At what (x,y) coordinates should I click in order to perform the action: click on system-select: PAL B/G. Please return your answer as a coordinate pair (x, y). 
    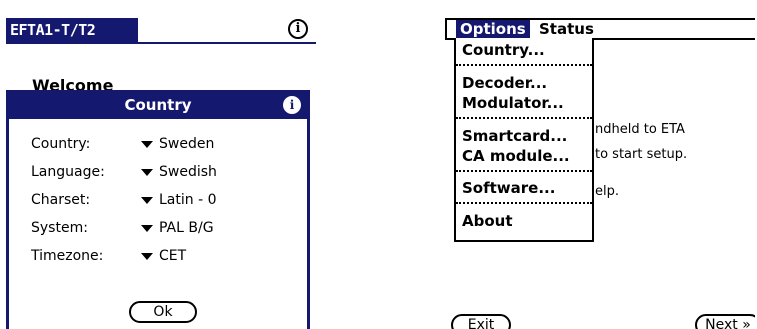
    Looking at the image, I should click on (177, 228).